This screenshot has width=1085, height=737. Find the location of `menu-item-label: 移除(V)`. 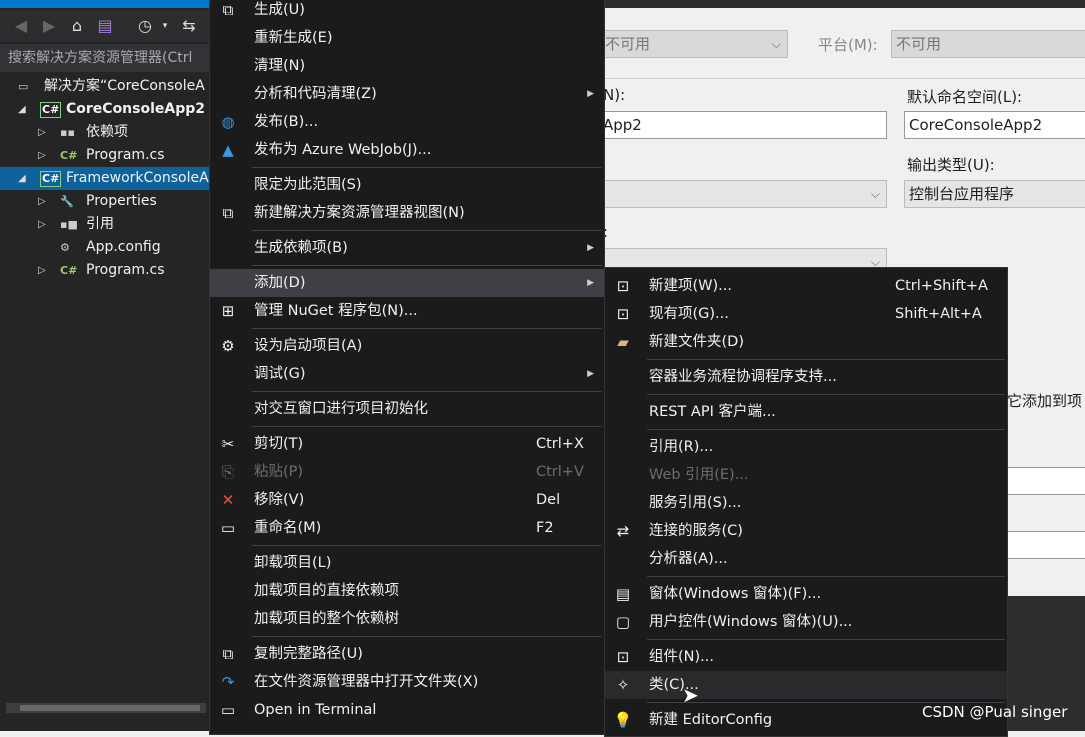

menu-item-label: 移除(V) is located at coordinates (279, 500).